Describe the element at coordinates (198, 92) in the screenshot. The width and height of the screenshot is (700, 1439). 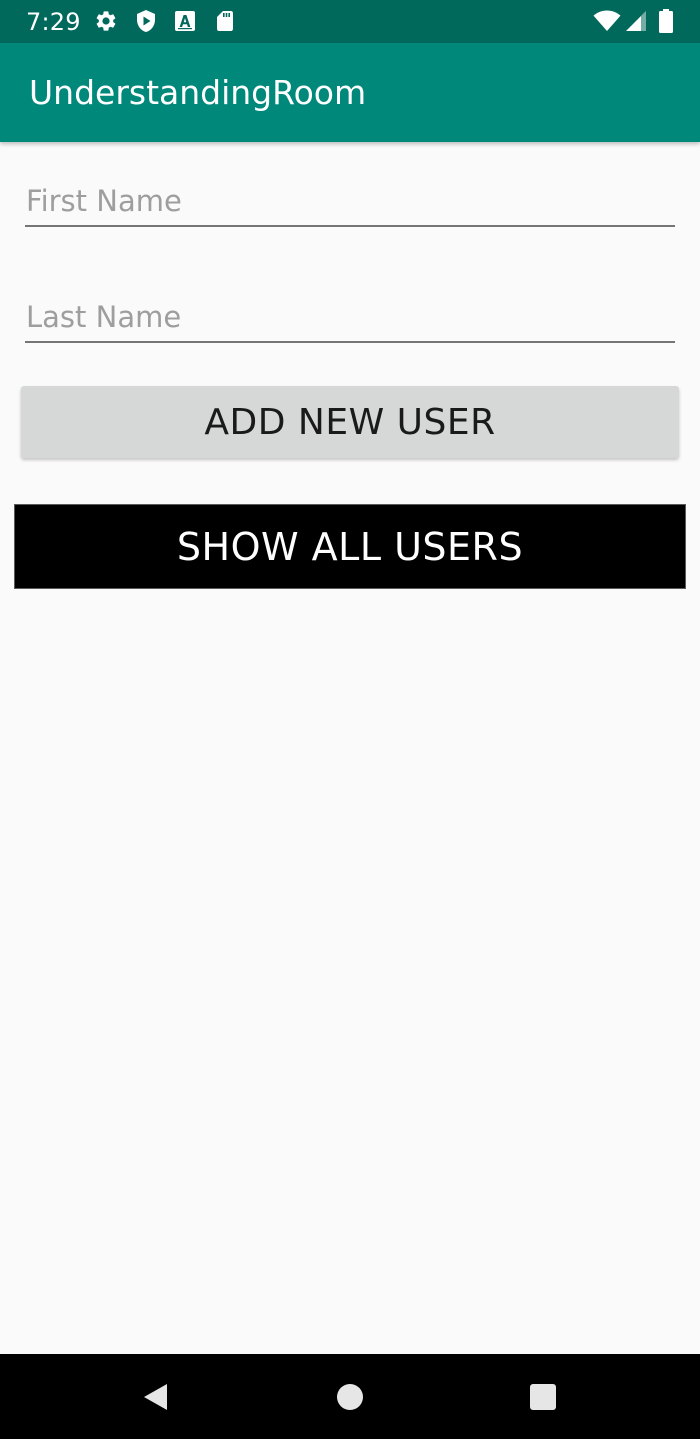
I see `app-title: UnderstandingRoom` at that location.